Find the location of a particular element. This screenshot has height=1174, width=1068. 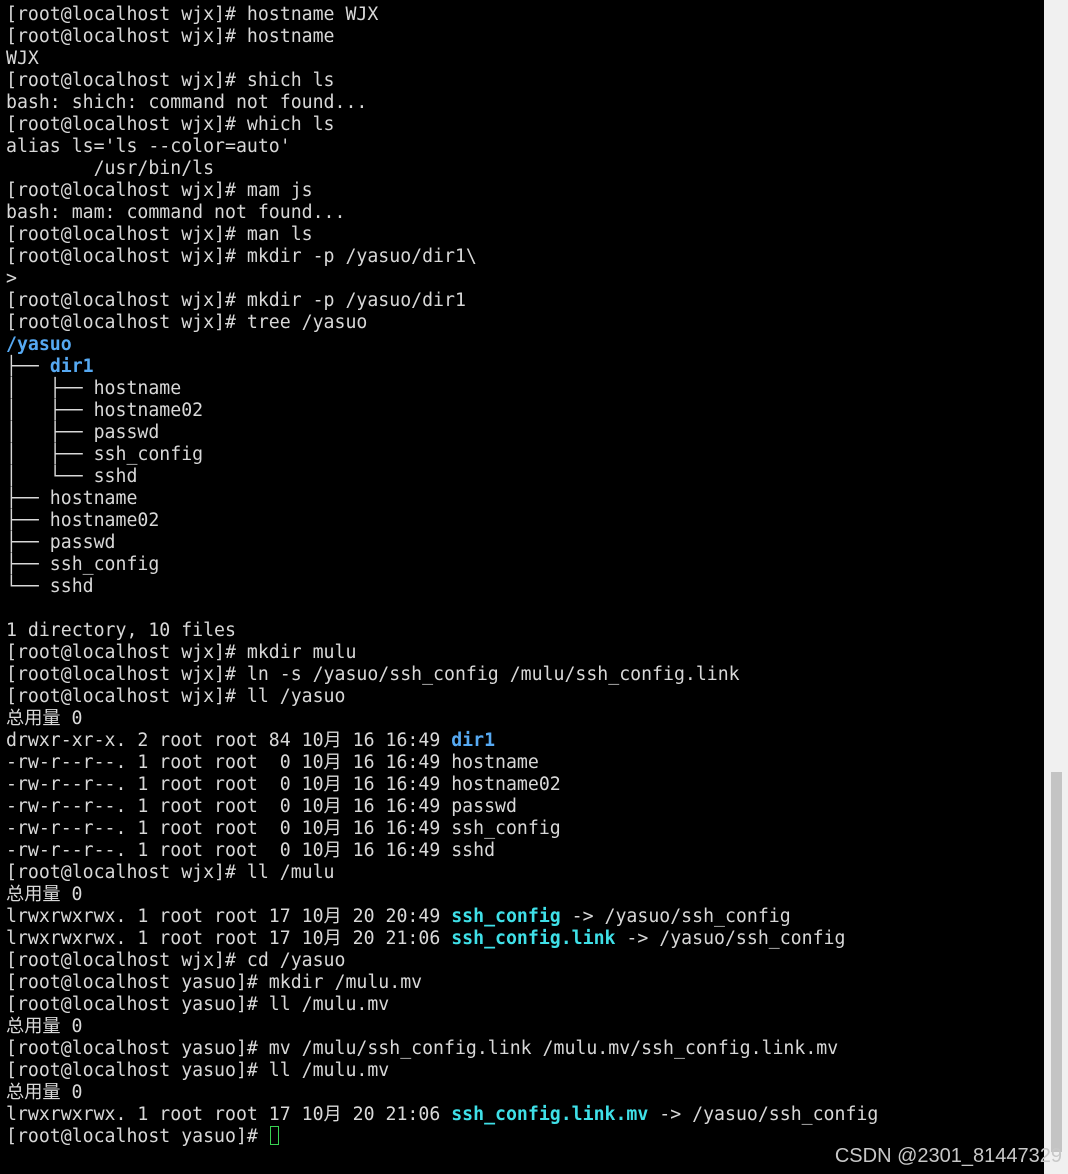

line-text: [root@localhost wjx]# tree /yasuo is located at coordinates (187, 322).